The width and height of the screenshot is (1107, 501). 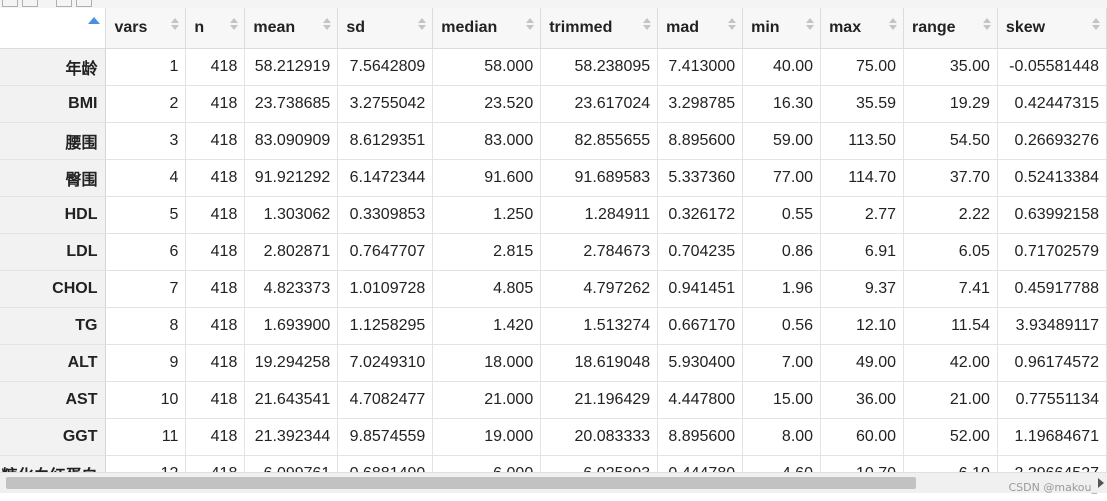 What do you see at coordinates (950, 400) in the screenshot?
I see `cell-range: 21.00` at bounding box center [950, 400].